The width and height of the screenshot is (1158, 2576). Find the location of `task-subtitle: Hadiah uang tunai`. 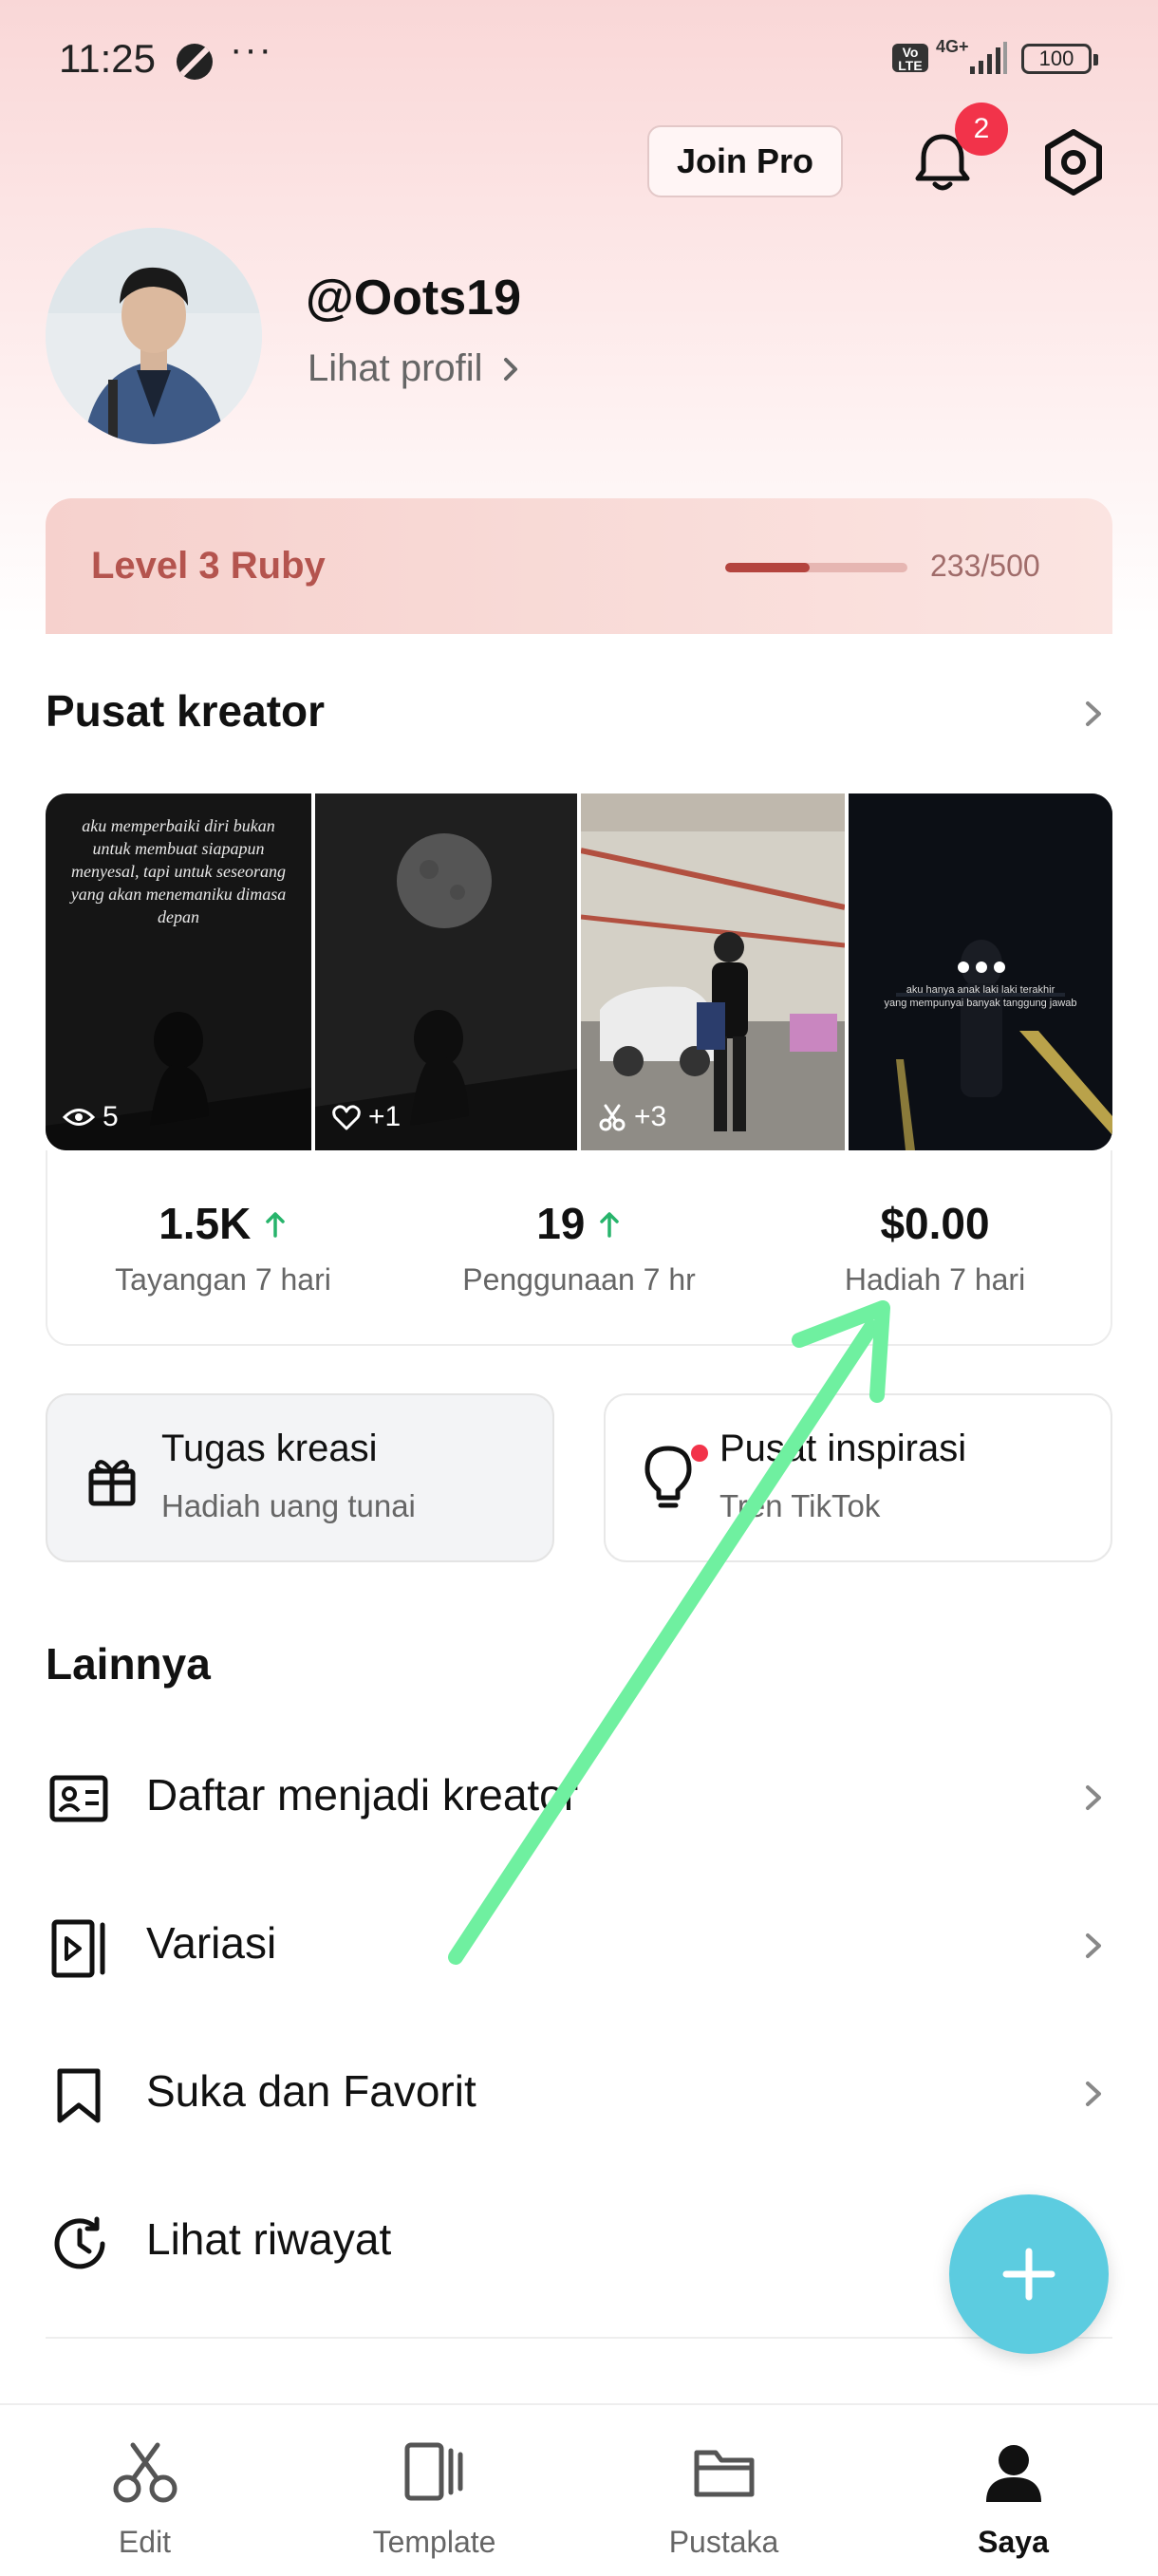

task-subtitle: Hadiah uang tunai is located at coordinates (288, 1505).